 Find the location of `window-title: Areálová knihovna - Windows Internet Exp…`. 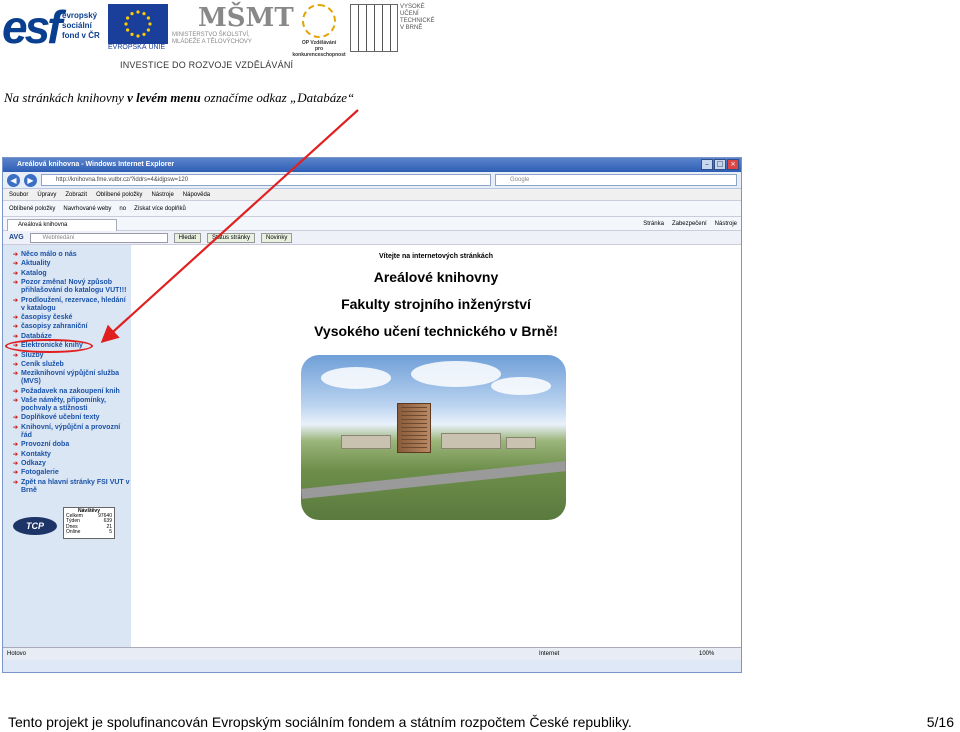

window-title: Areálová knihovna - Windows Internet Exp… is located at coordinates (96, 164).